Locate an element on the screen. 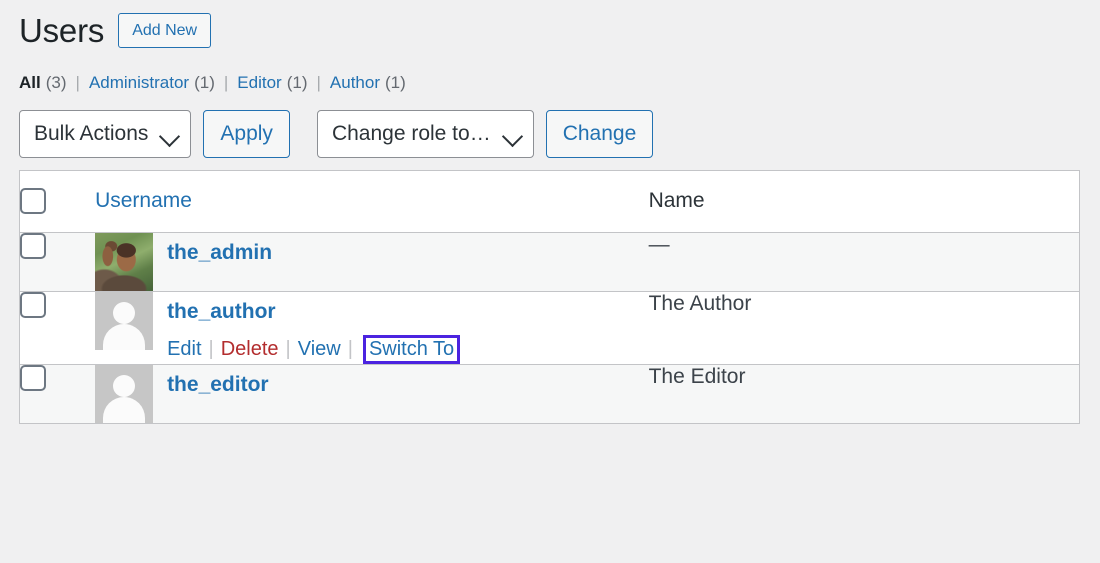 This screenshot has height=563, width=1100. username-link-the-editor: the_editor is located at coordinates (218, 381).